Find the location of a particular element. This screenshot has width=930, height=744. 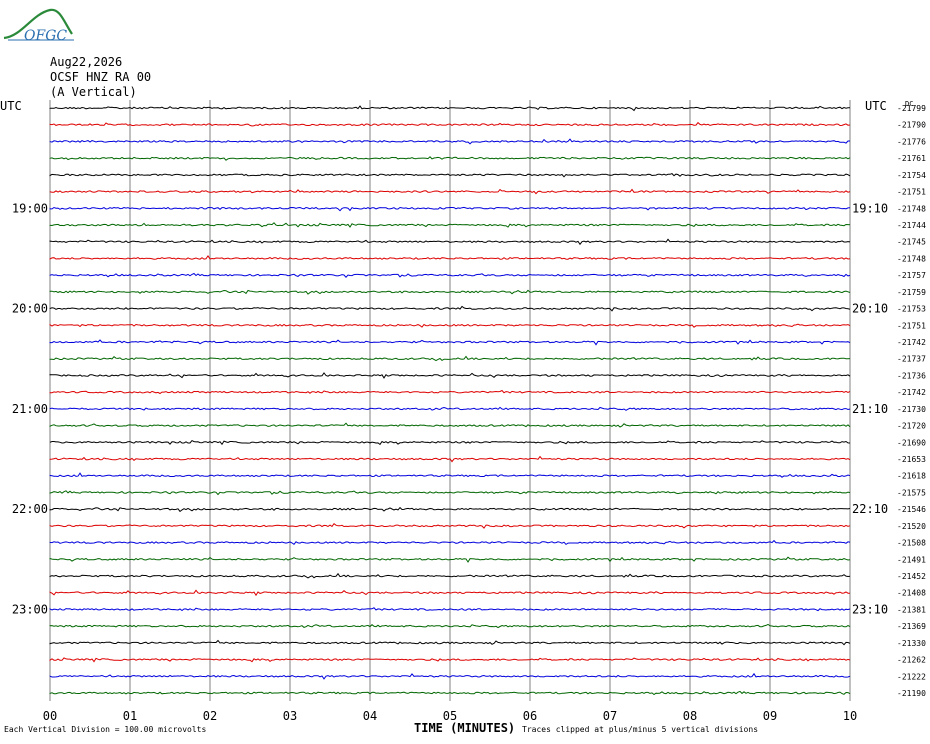

dc-offset-label: -21690 is located at coordinates (911, 442).